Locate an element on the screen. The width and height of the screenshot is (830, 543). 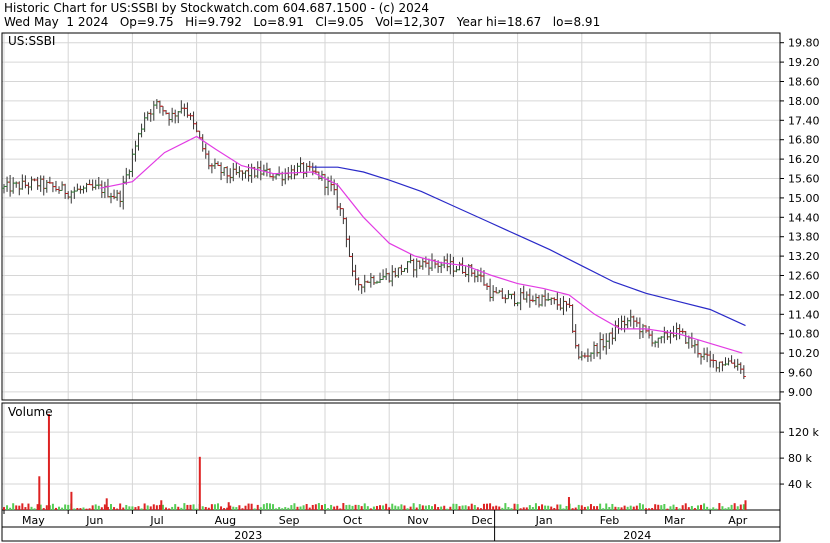
month-tick-label: Feb is located at coordinates (609, 520).